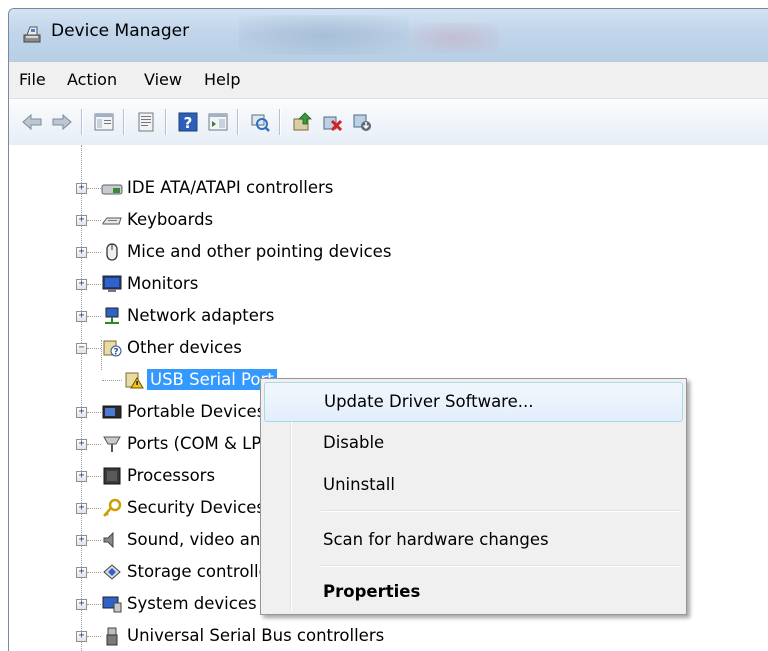  What do you see at coordinates (372, 591) in the screenshot?
I see `menu-item-label: Properties` at bounding box center [372, 591].